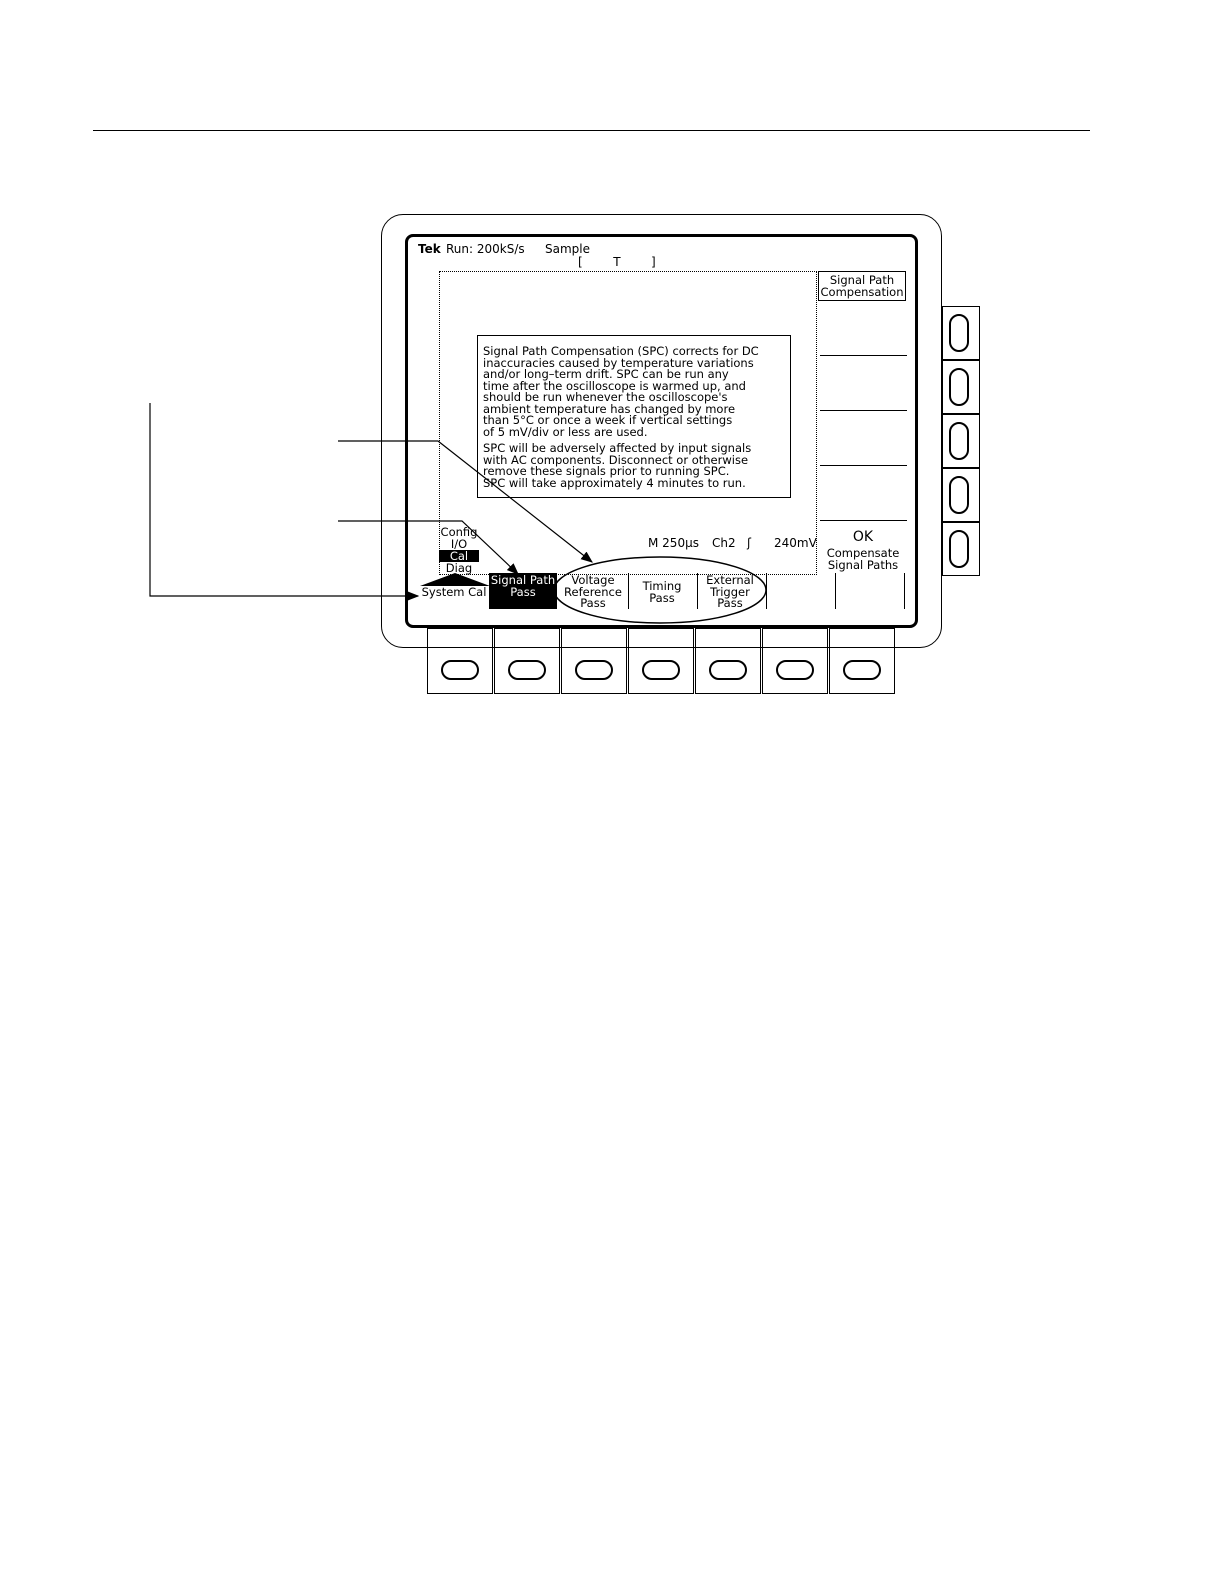 This screenshot has width=1224, height=1584. What do you see at coordinates (465, 501) in the screenshot?
I see `callout-line-results` at bounding box center [465, 501].